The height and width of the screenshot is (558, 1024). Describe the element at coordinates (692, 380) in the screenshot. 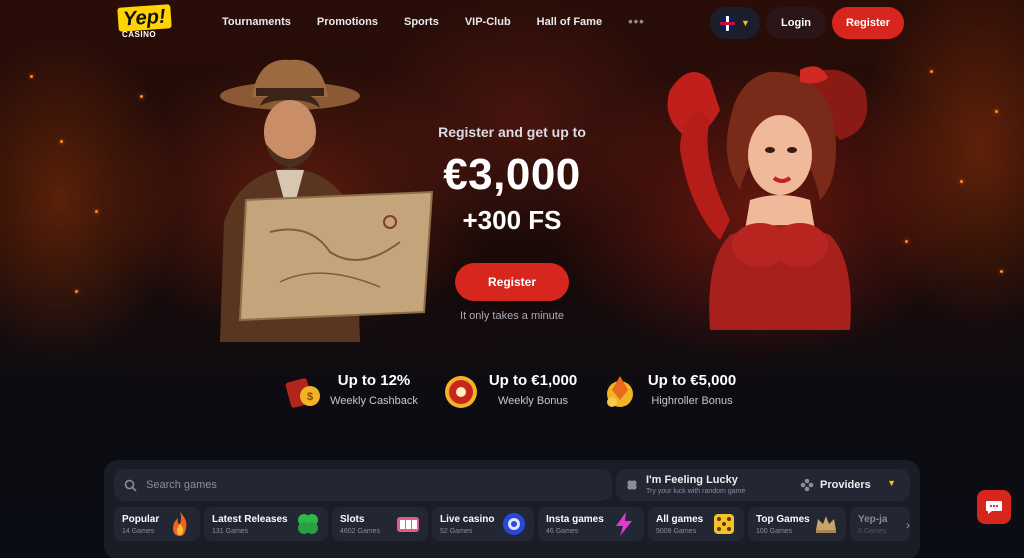

I see `benefit-title: Up to €5,000` at that location.